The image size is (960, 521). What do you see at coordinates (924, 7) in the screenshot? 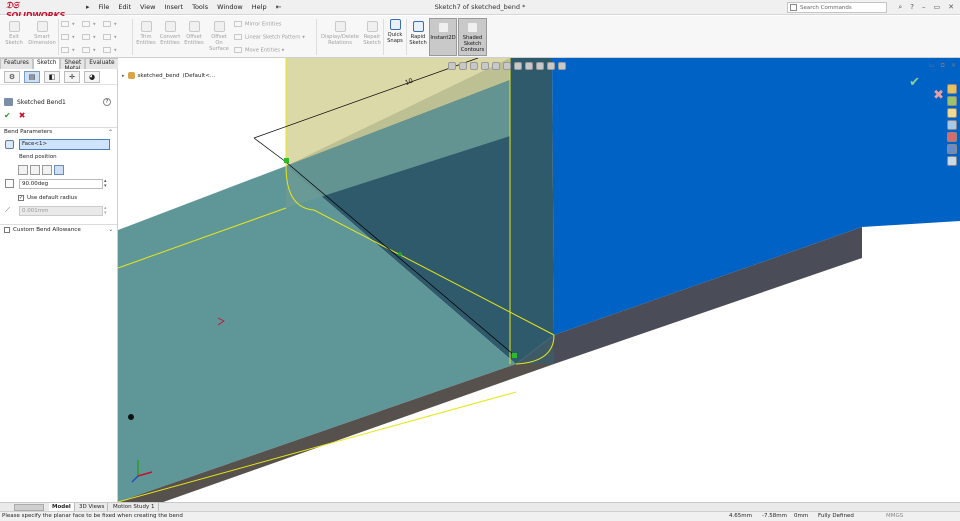
I see `minimize-icon: –` at bounding box center [924, 7].